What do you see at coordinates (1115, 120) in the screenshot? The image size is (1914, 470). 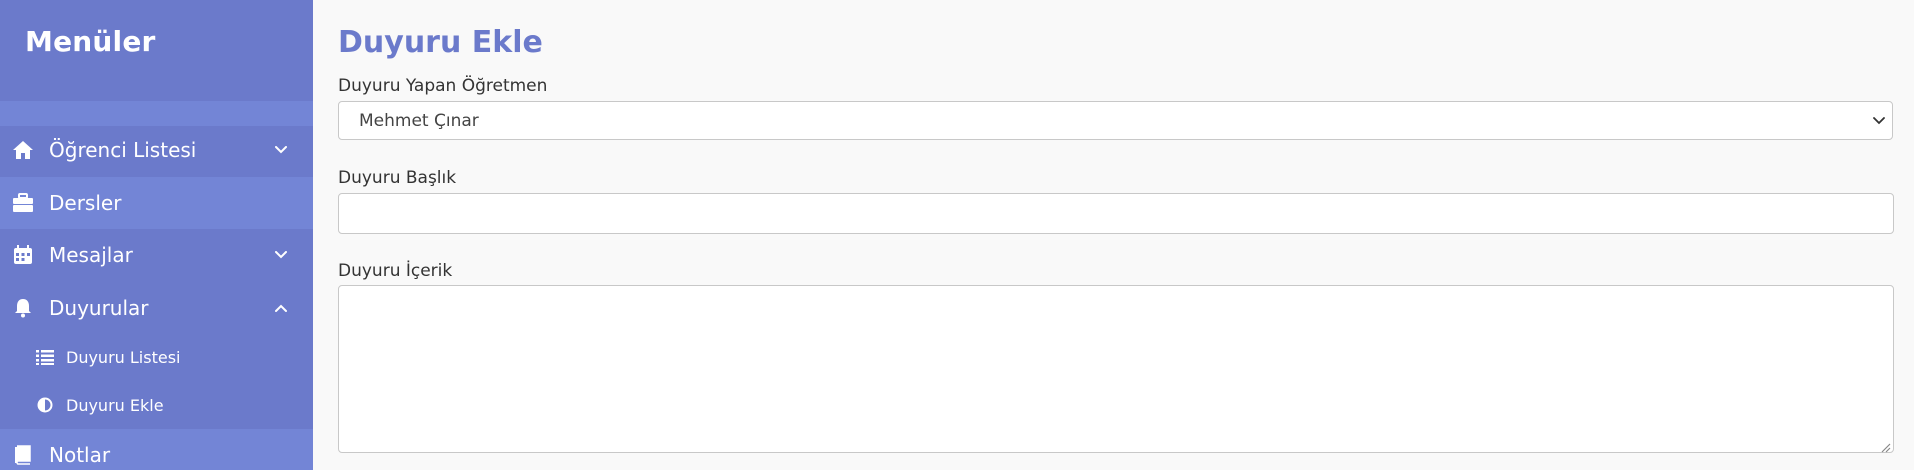 I see `teacher-select: Mehmet Çınar` at bounding box center [1115, 120].